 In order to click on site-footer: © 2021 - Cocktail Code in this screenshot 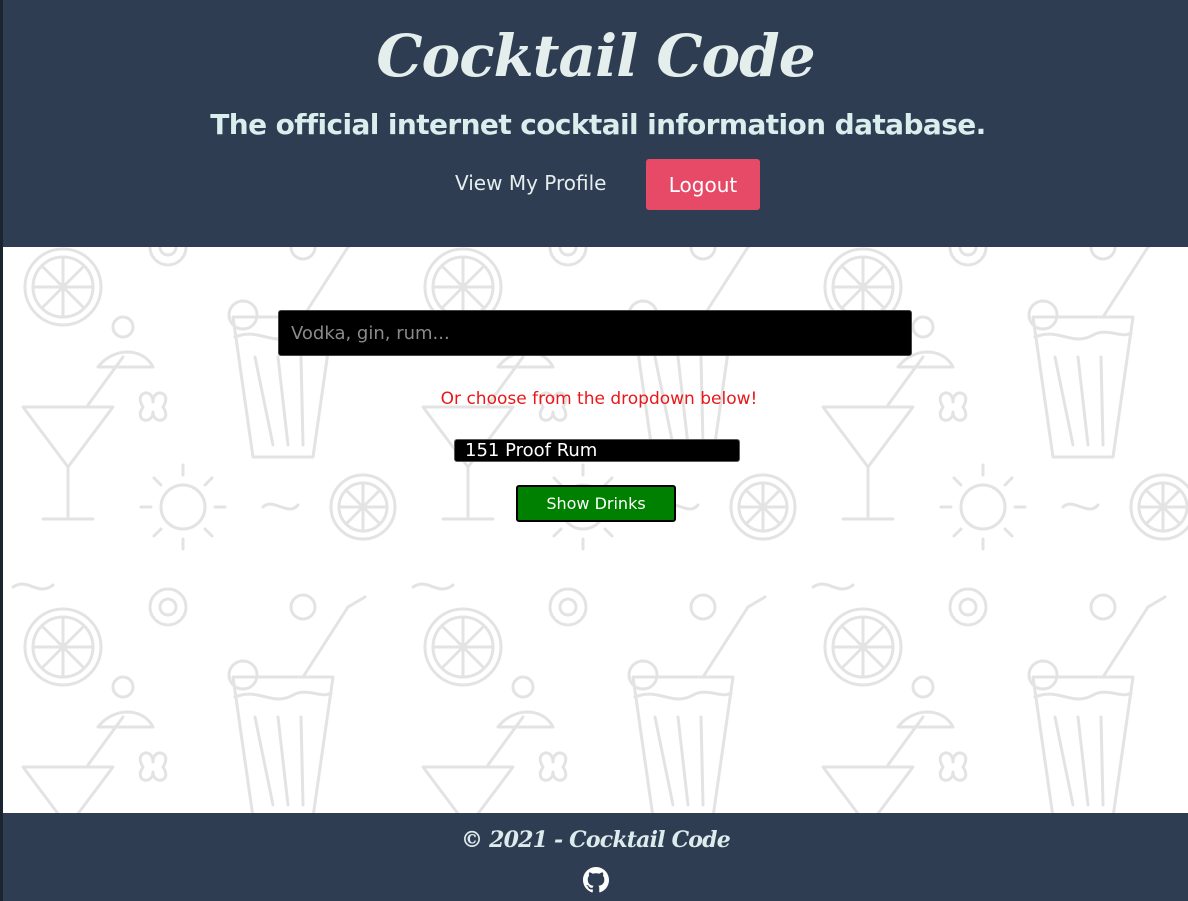, I will do `click(595, 857)`.